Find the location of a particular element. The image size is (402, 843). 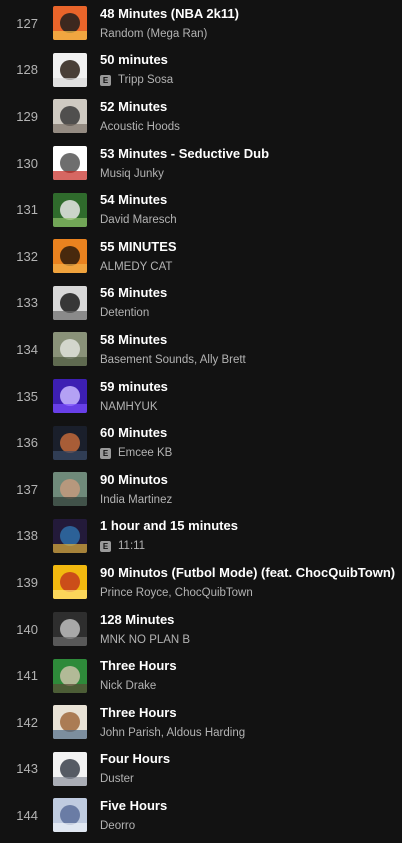

track-title: 53 Minutes - Seductive Dub is located at coordinates (184, 154).